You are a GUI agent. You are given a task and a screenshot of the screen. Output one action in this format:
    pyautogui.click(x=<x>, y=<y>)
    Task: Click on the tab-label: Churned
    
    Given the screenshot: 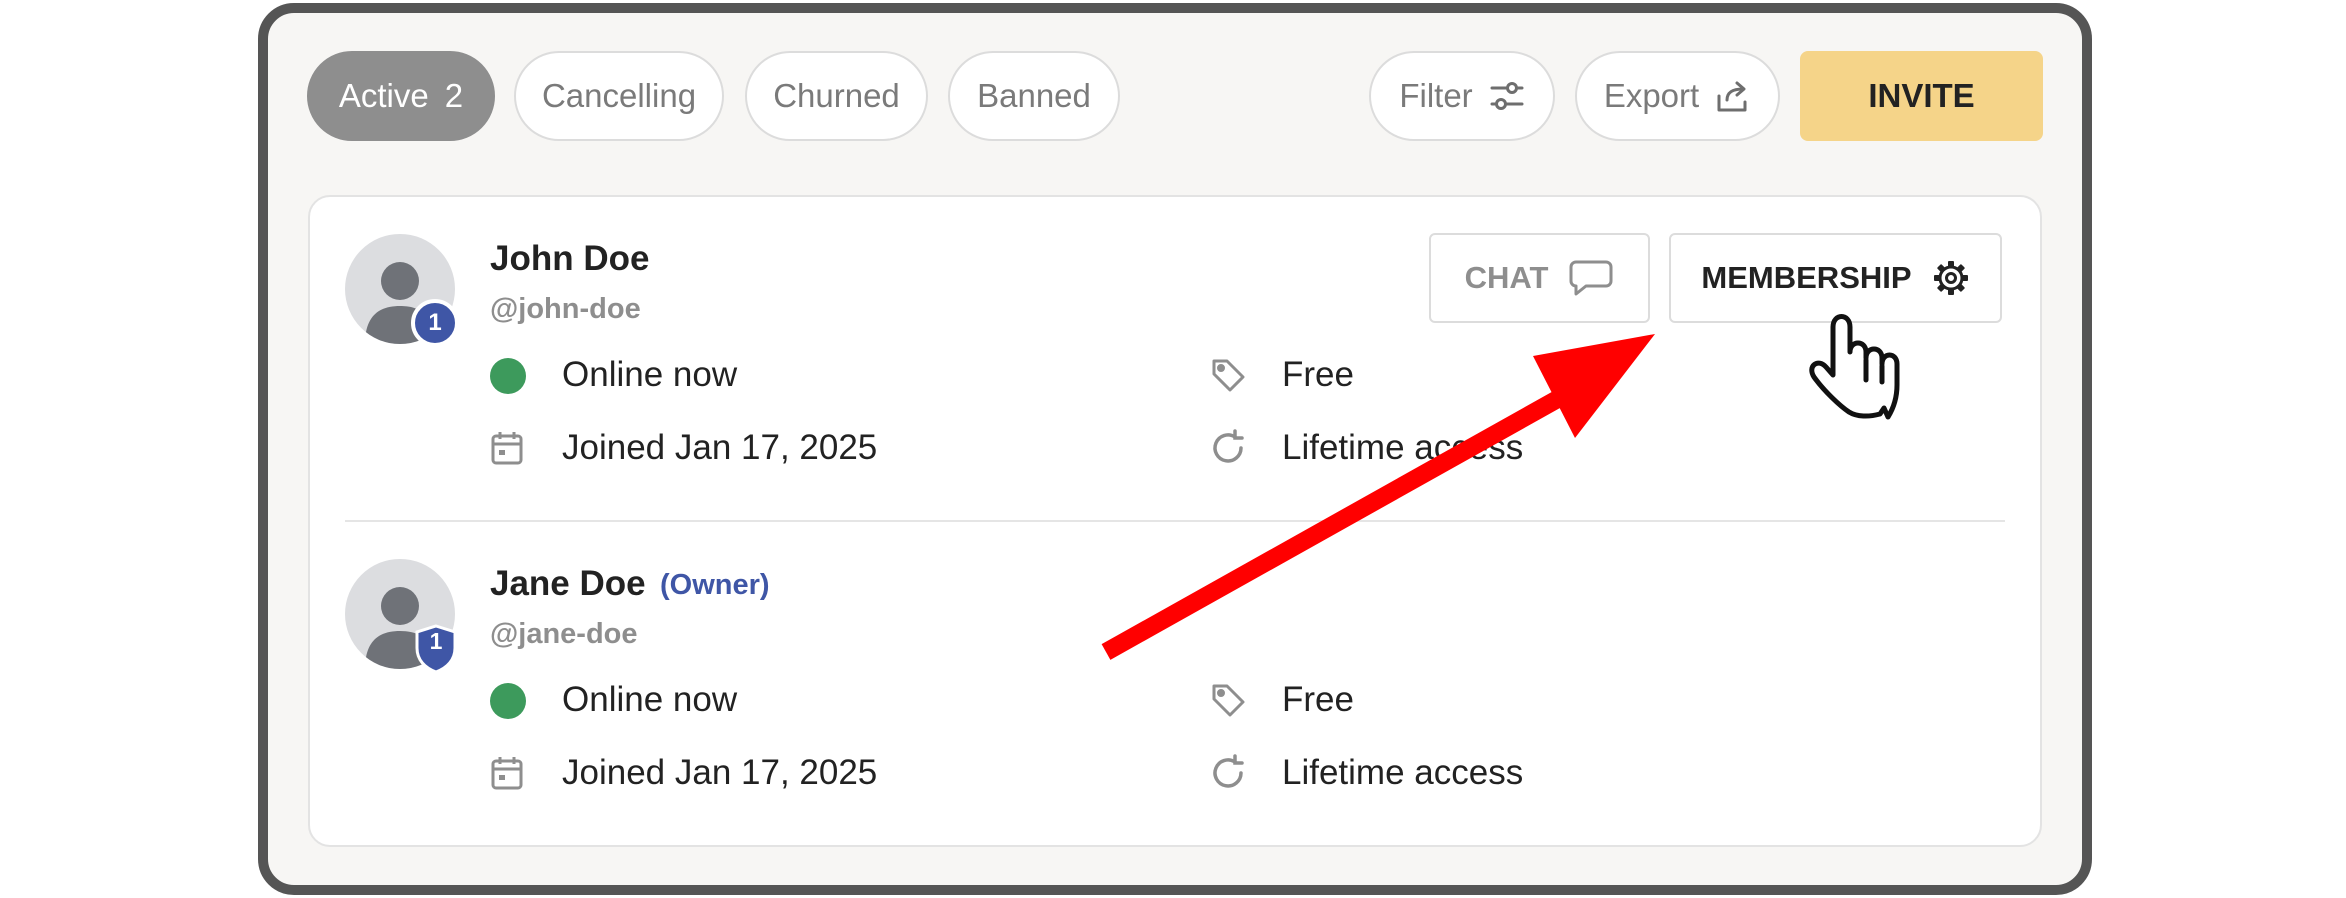 What is the action you would take?
    pyautogui.click(x=836, y=95)
    